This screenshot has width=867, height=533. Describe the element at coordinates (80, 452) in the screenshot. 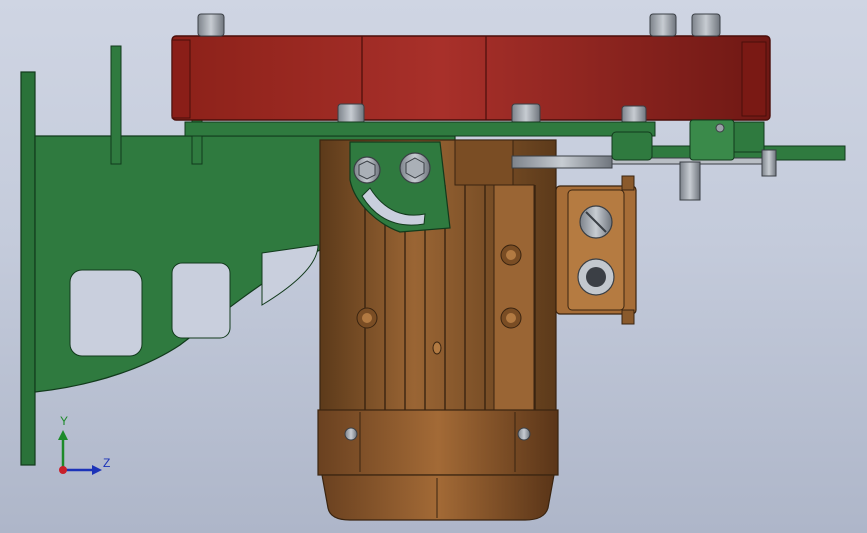

I see `orientation-triad` at that location.